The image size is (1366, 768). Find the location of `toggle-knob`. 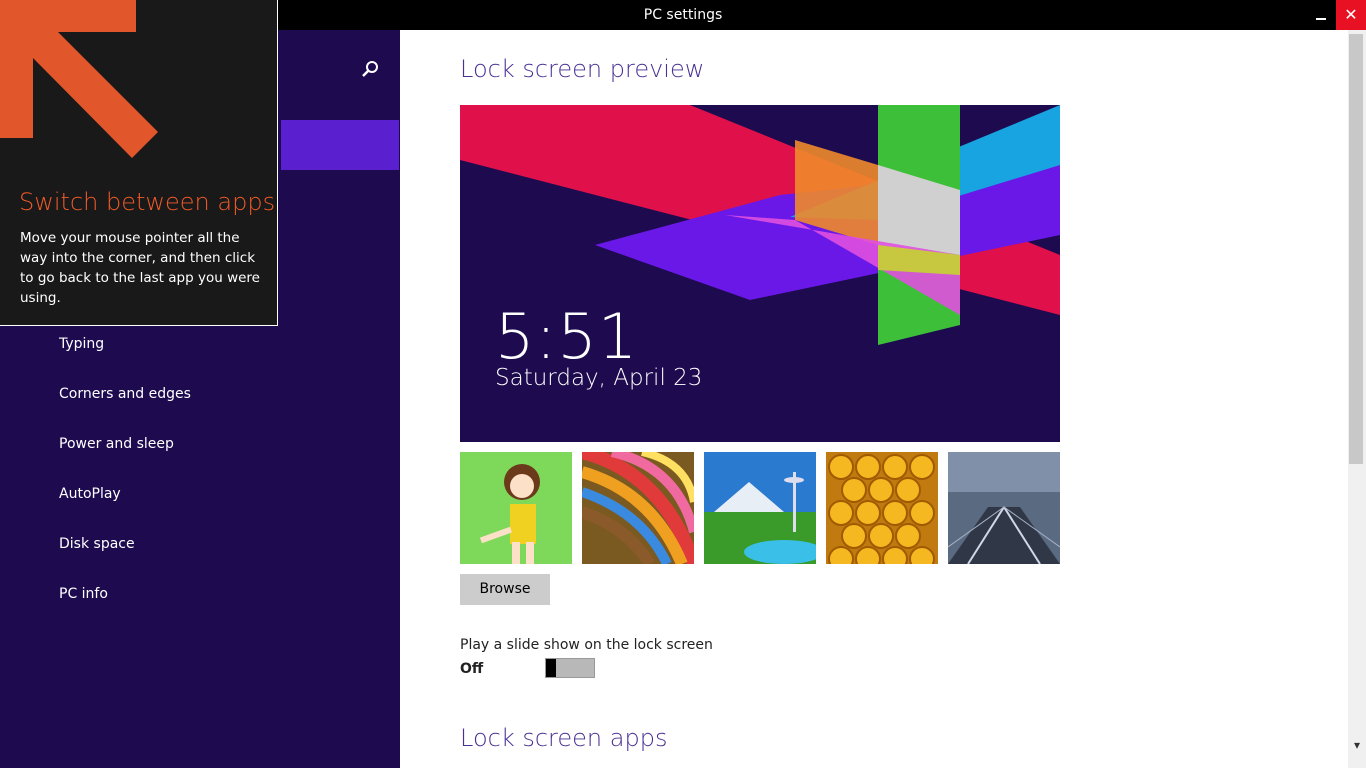

toggle-knob is located at coordinates (551, 668).